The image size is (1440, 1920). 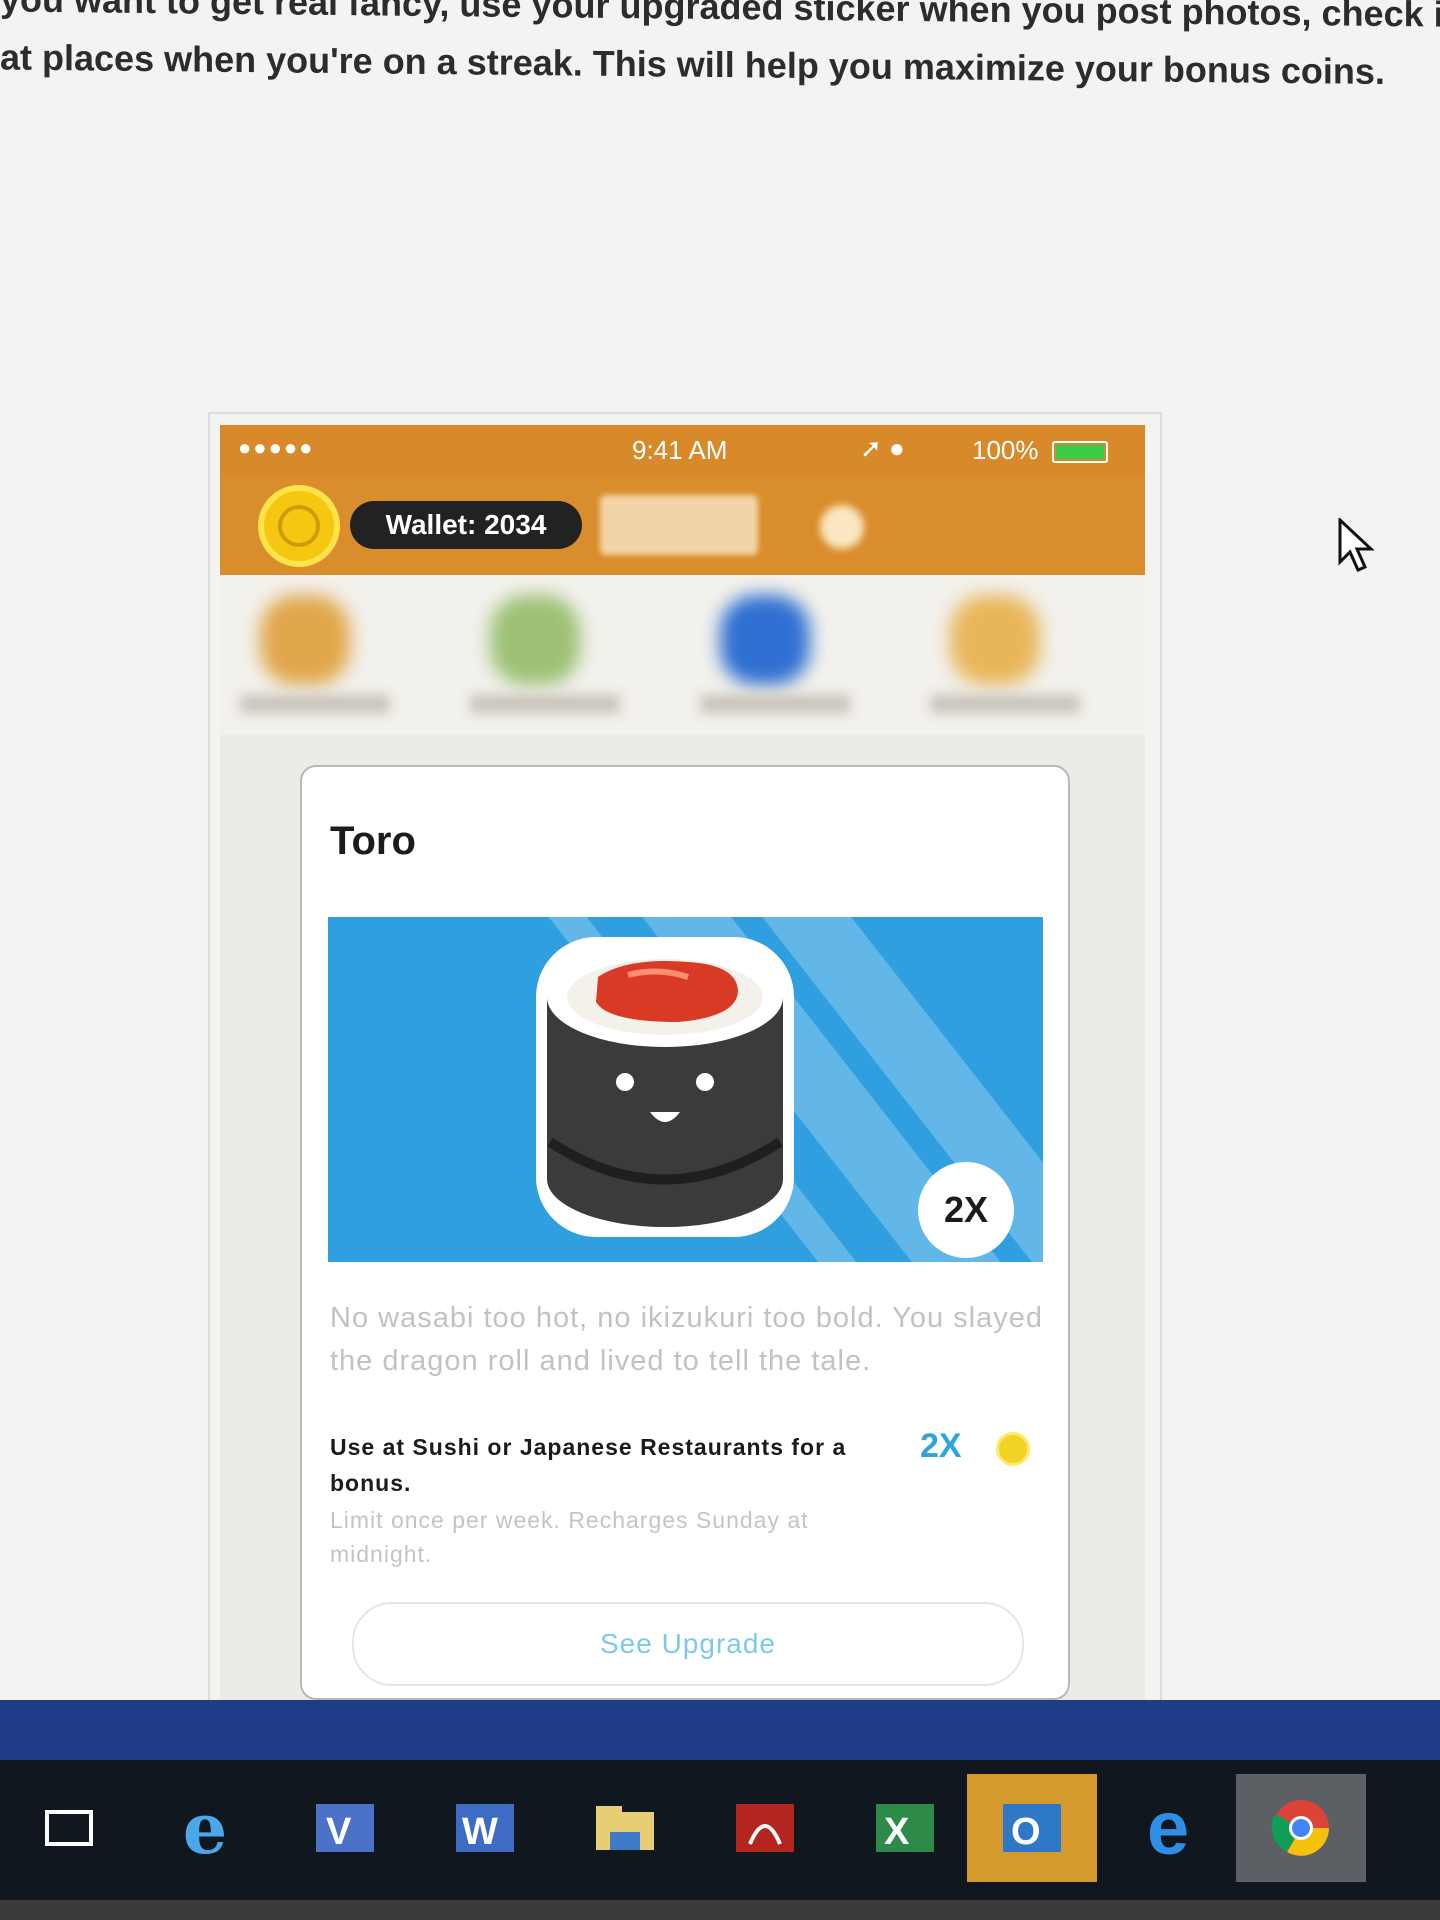 What do you see at coordinates (205, 1828) in the screenshot?
I see `internet-explorer-icon: e` at bounding box center [205, 1828].